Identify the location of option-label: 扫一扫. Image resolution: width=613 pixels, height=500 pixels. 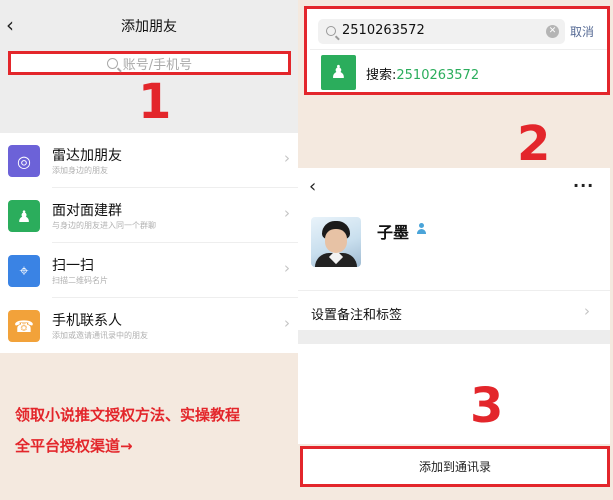
(73, 266).